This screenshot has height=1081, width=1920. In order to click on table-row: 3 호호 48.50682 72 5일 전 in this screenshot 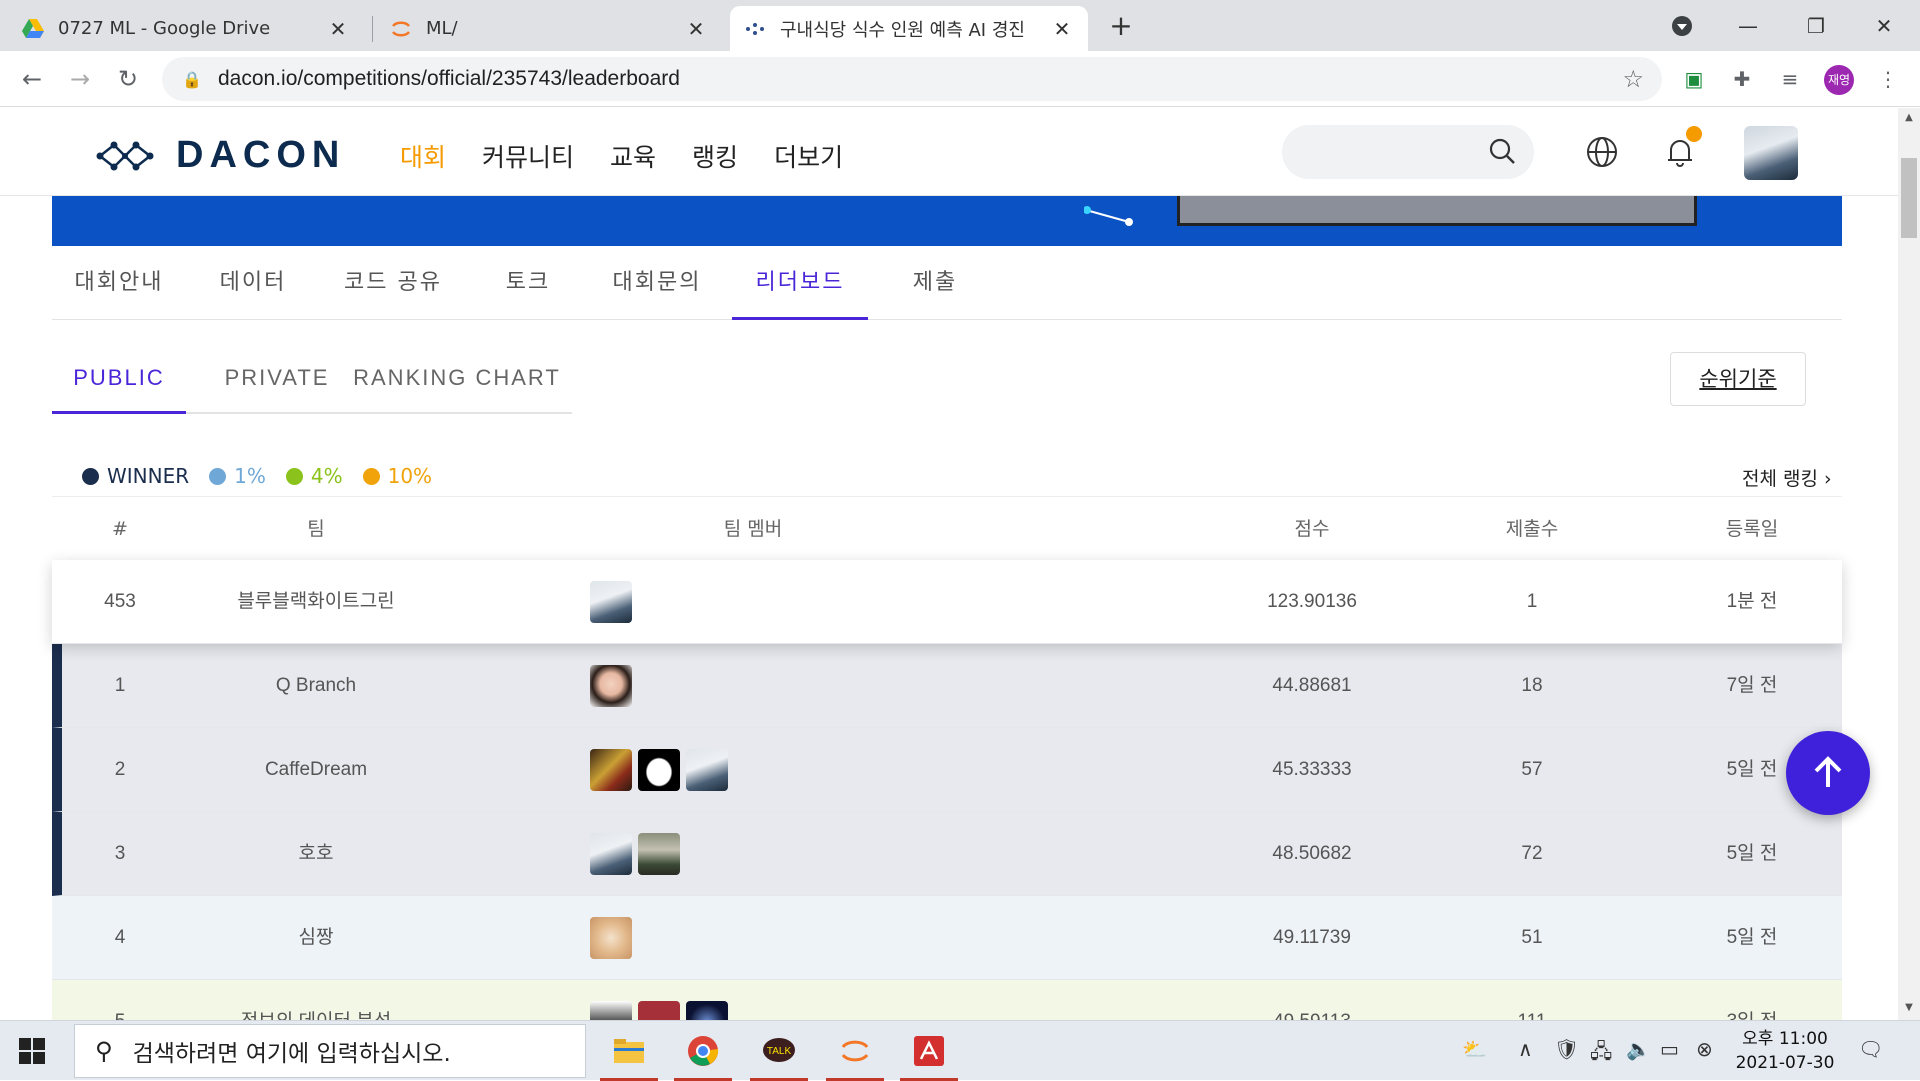, I will do `click(947, 854)`.